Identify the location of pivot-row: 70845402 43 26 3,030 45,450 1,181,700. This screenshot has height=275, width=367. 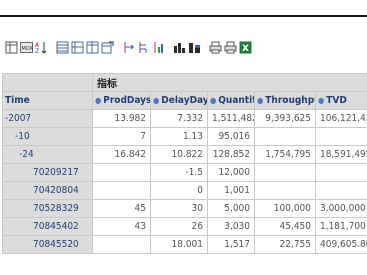
(184, 226).